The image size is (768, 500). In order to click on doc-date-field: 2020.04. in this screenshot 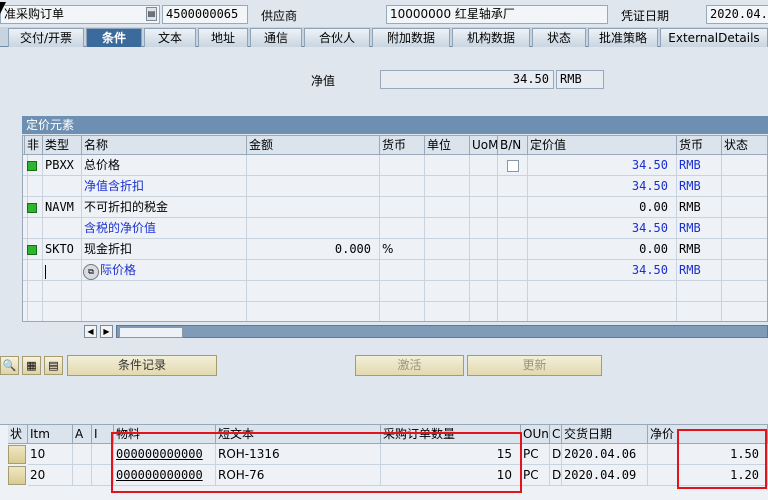, I will do `click(737, 14)`.